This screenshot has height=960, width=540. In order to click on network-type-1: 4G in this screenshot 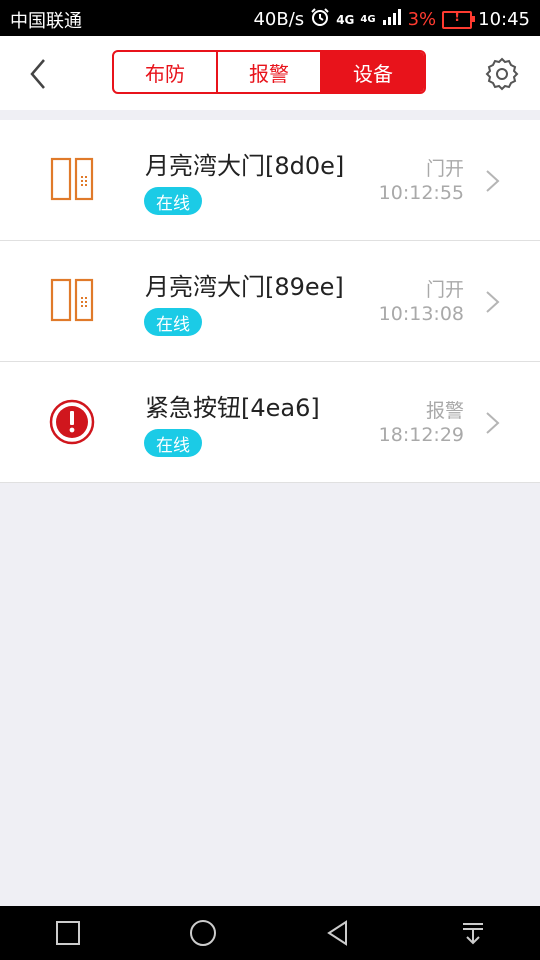, I will do `click(345, 19)`.